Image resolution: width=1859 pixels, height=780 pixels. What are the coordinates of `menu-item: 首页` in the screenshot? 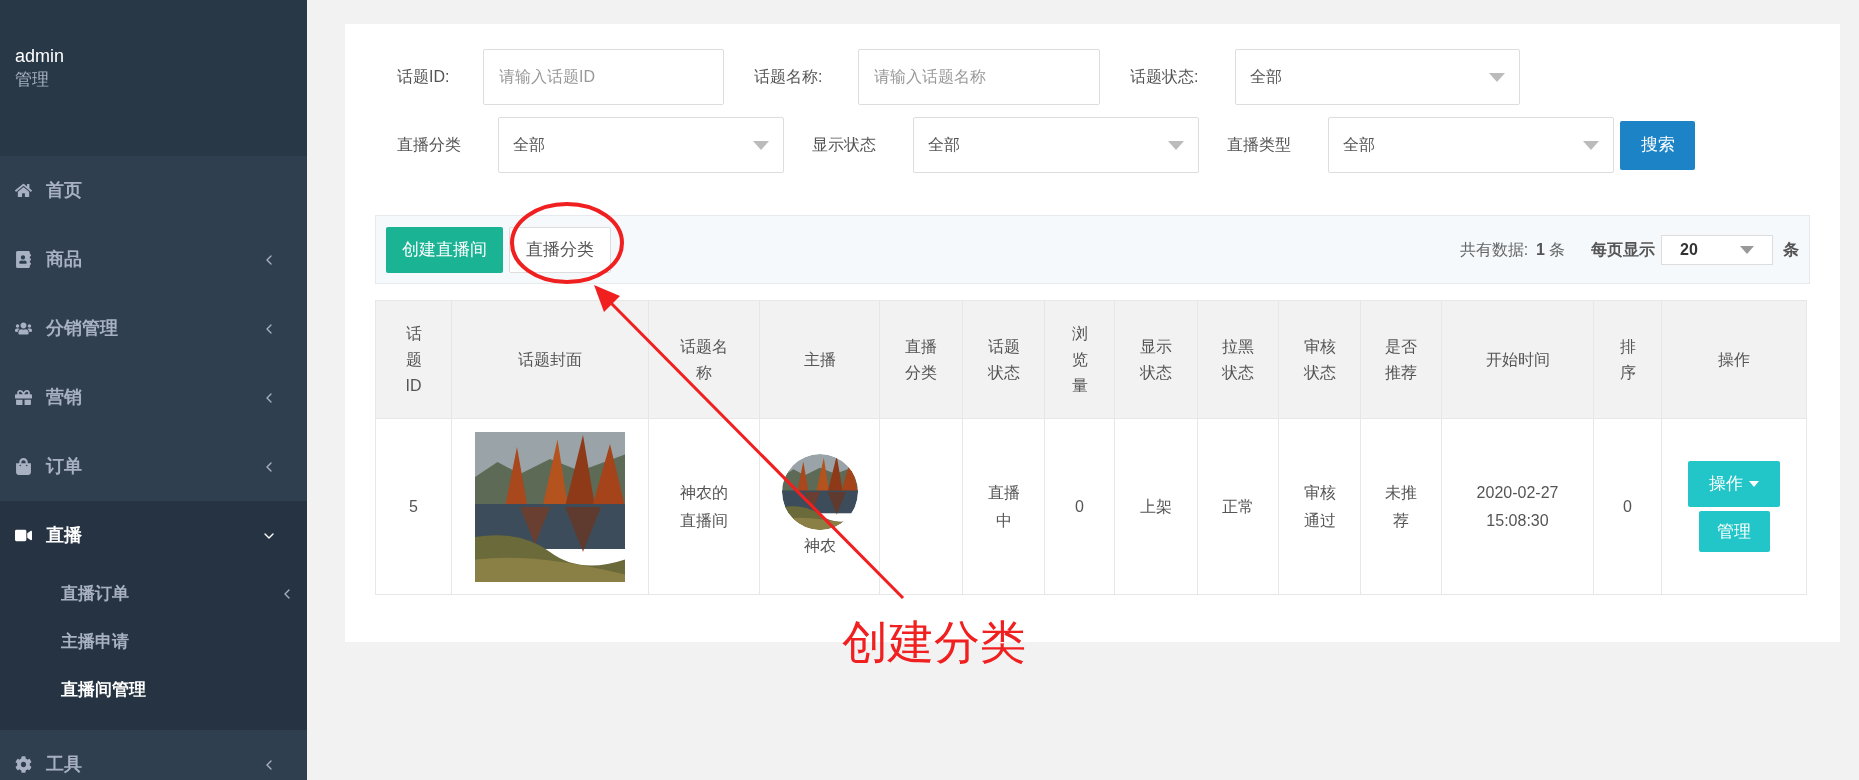 It's located at (153, 190).